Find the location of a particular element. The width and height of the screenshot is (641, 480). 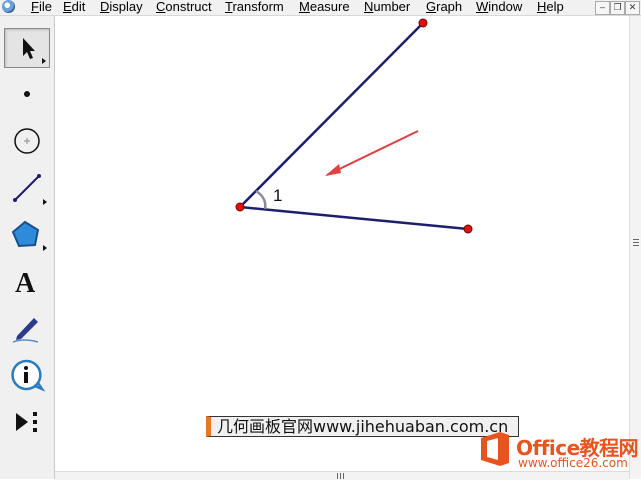

angle-marker is located at coordinates (261, 199).